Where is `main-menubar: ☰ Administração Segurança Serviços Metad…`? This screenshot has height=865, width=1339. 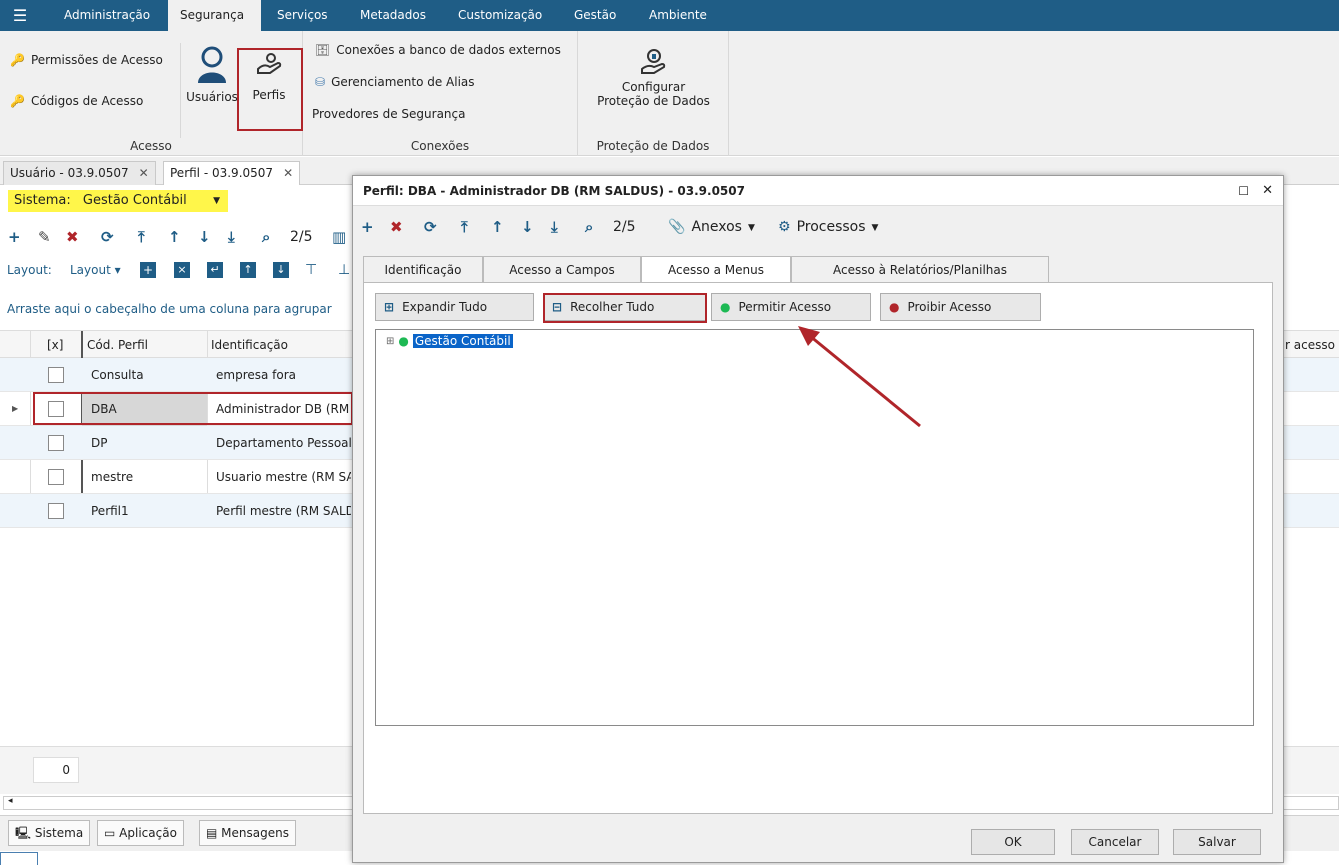
main-menubar: ☰ Administração Segurança Serviços Metad… is located at coordinates (669, 15).